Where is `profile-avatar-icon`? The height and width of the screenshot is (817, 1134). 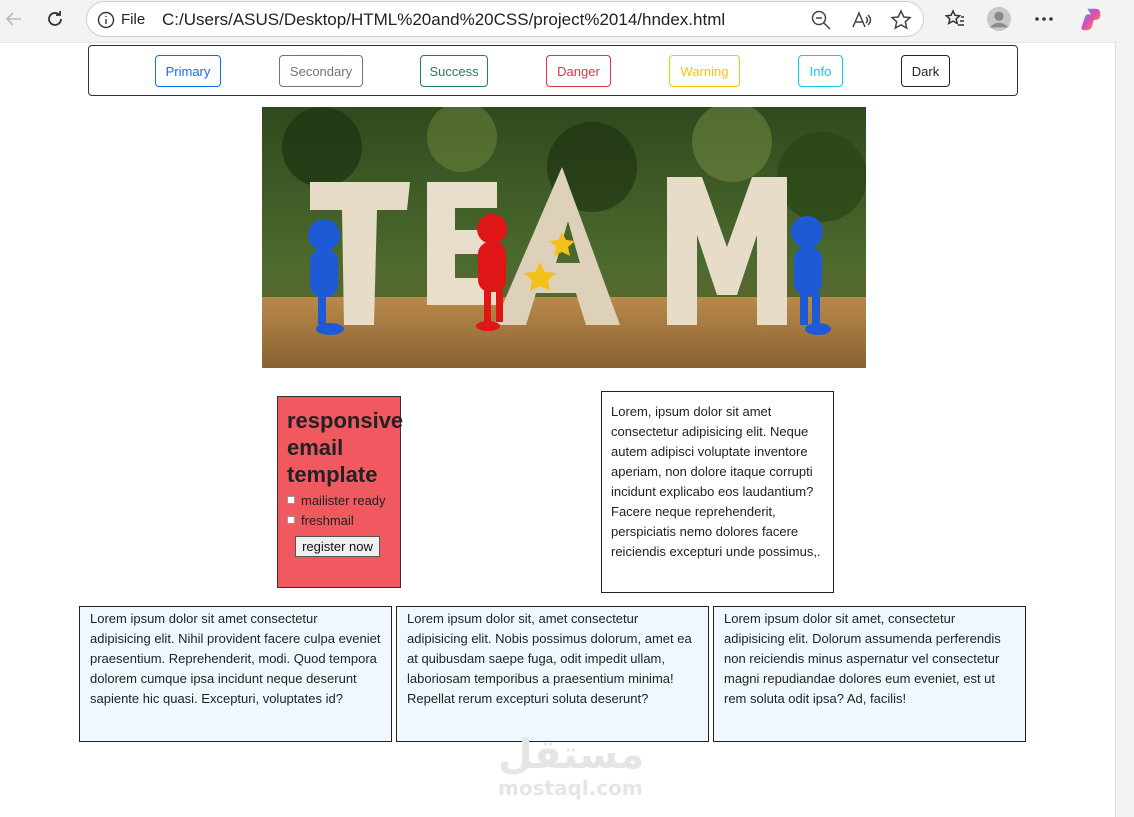 profile-avatar-icon is located at coordinates (999, 19).